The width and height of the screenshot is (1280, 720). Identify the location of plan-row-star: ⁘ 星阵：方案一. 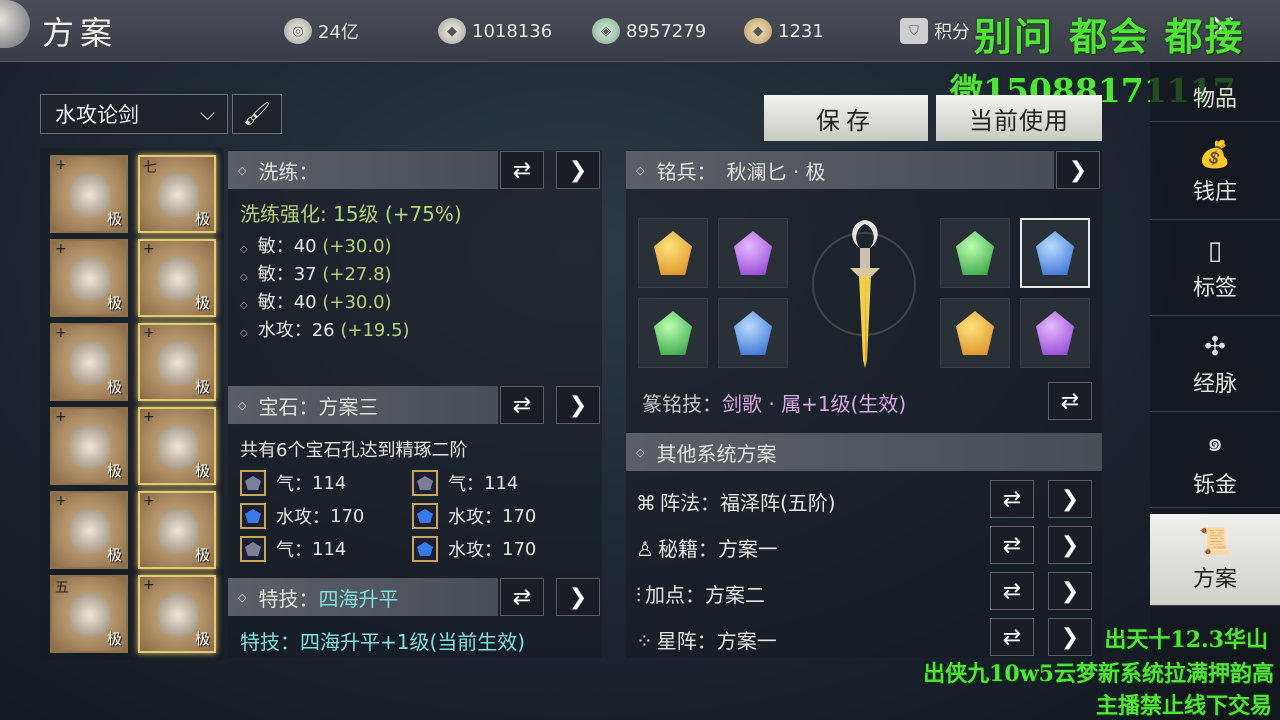
(706, 639).